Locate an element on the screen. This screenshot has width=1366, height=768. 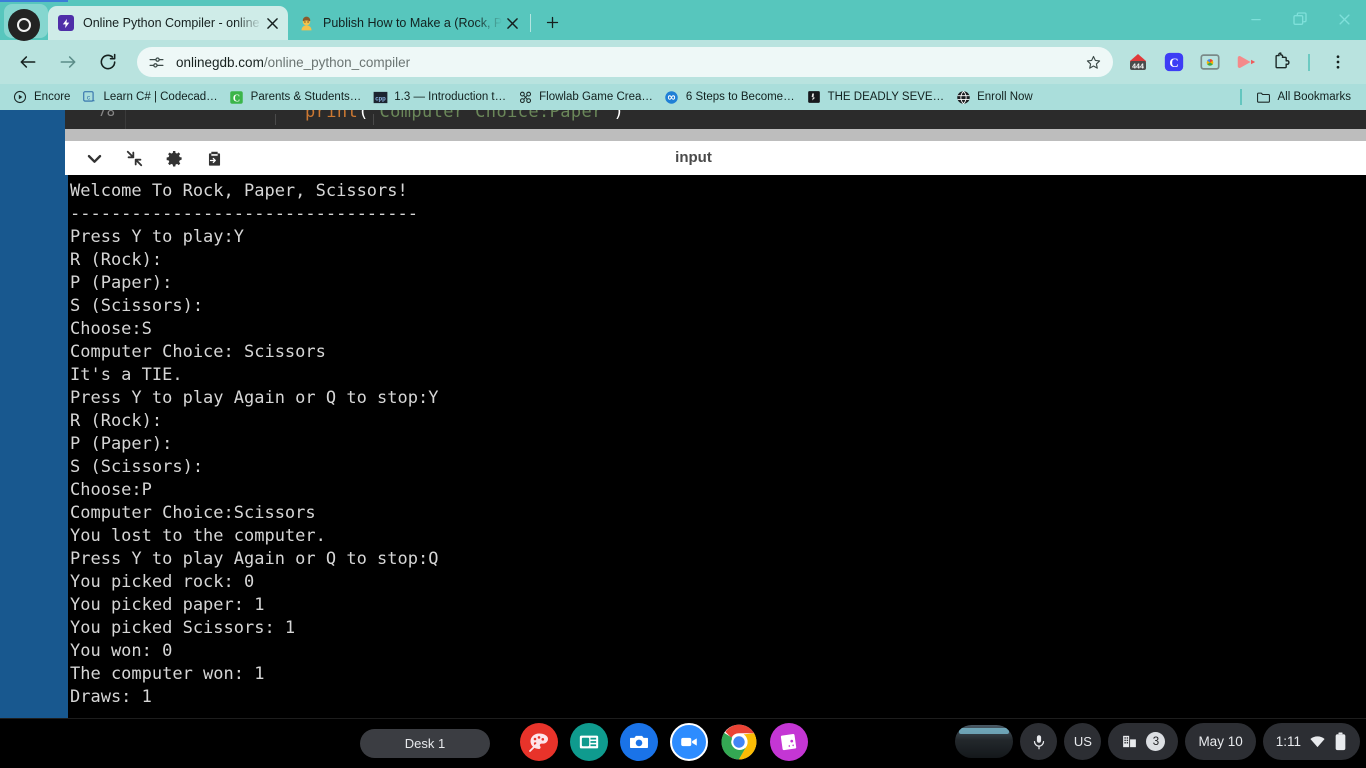
honey-444-icon: 444 is located at coordinates (1138, 62).